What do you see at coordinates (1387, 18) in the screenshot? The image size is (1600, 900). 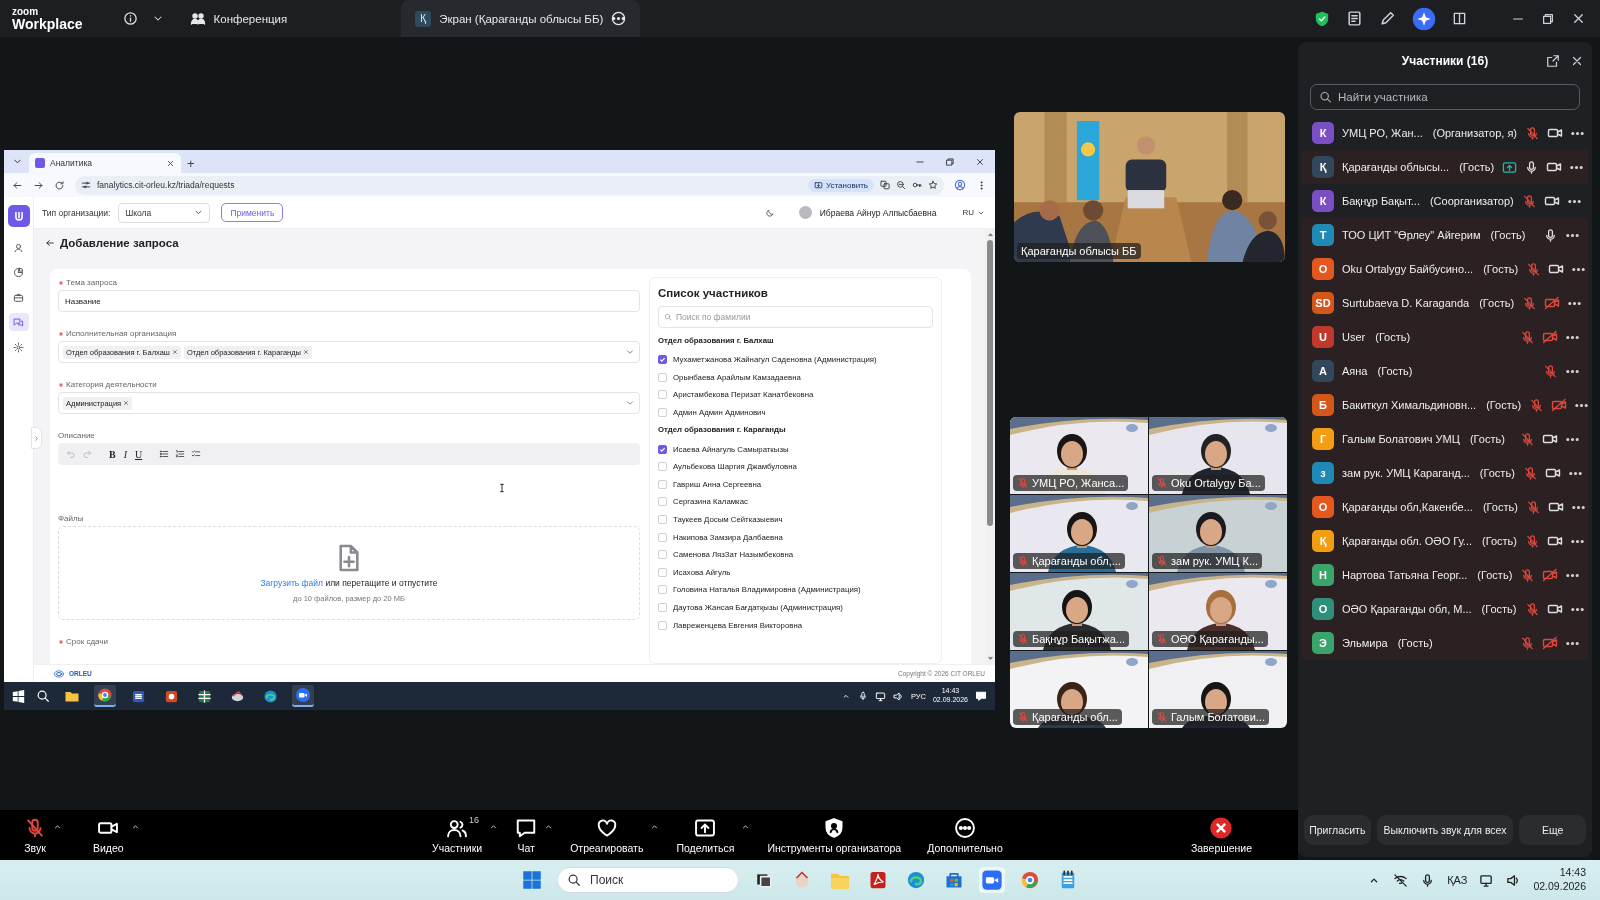 I see `pencil-icon` at bounding box center [1387, 18].